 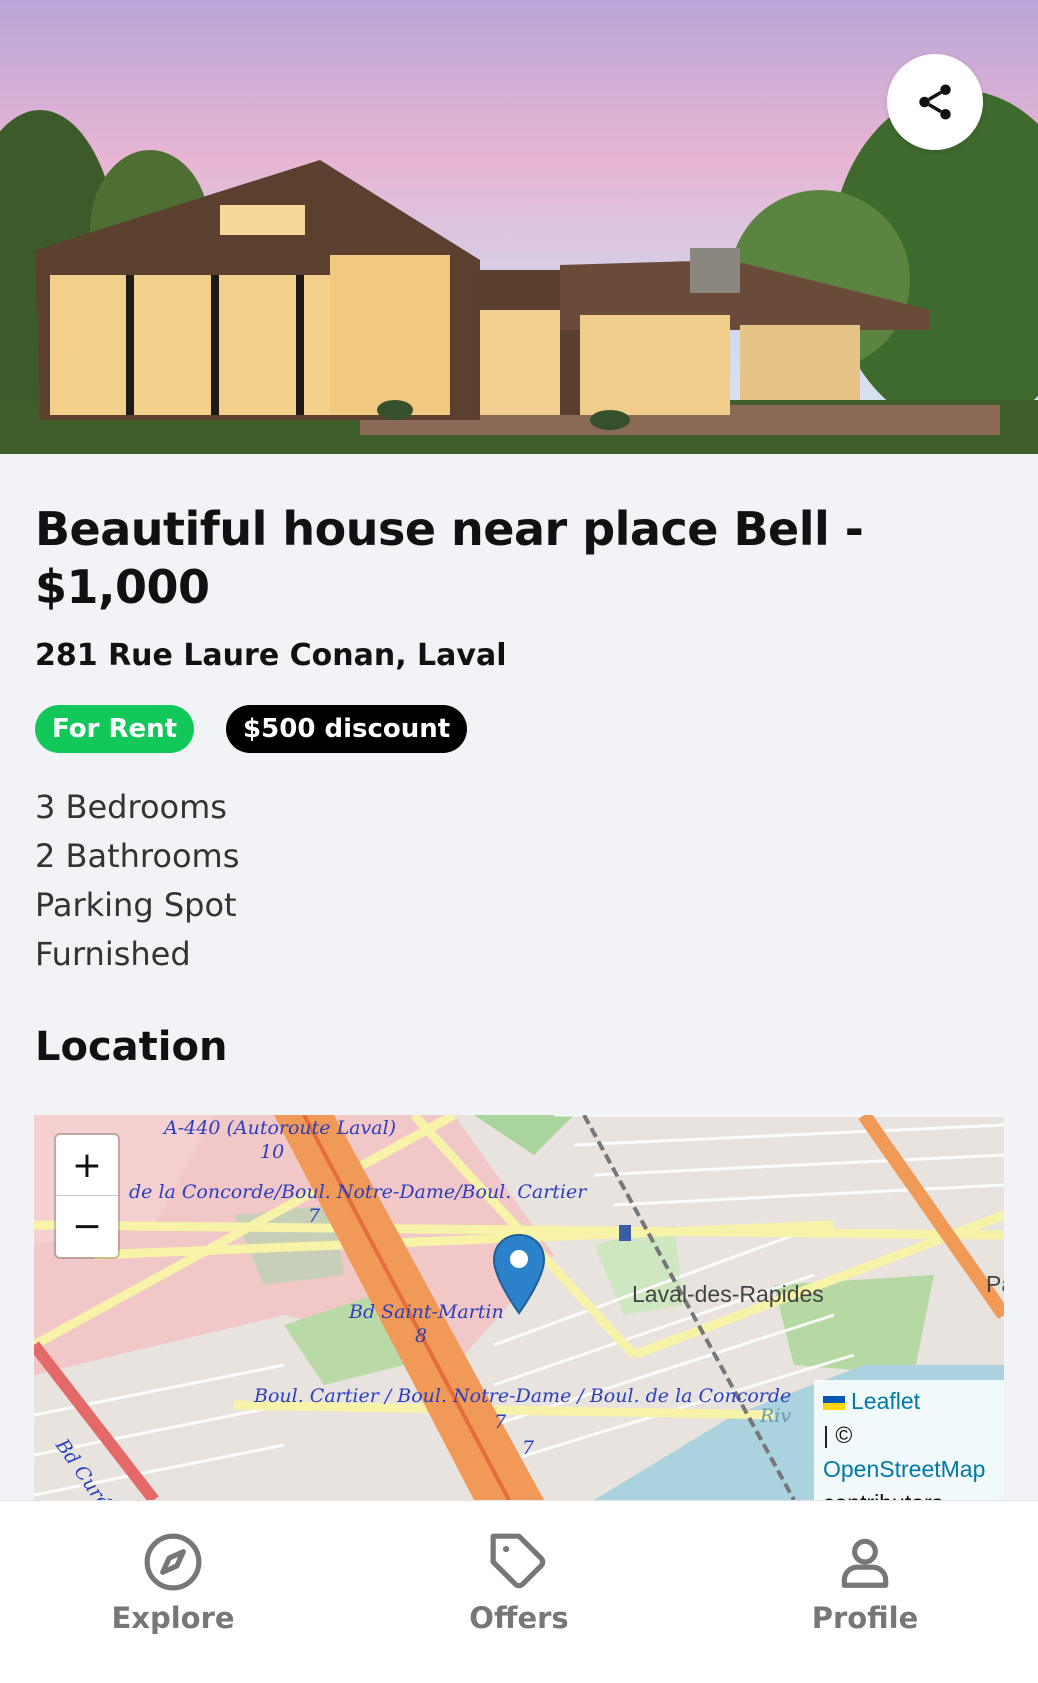 What do you see at coordinates (865, 1563) in the screenshot?
I see `user-icon` at bounding box center [865, 1563].